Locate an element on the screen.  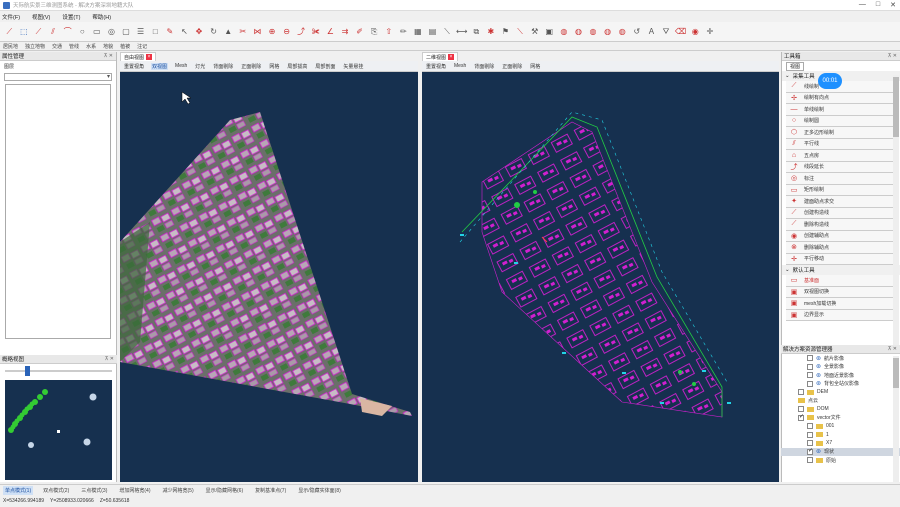
curve-icon: ⌒ is located at coordinates (67, 31).